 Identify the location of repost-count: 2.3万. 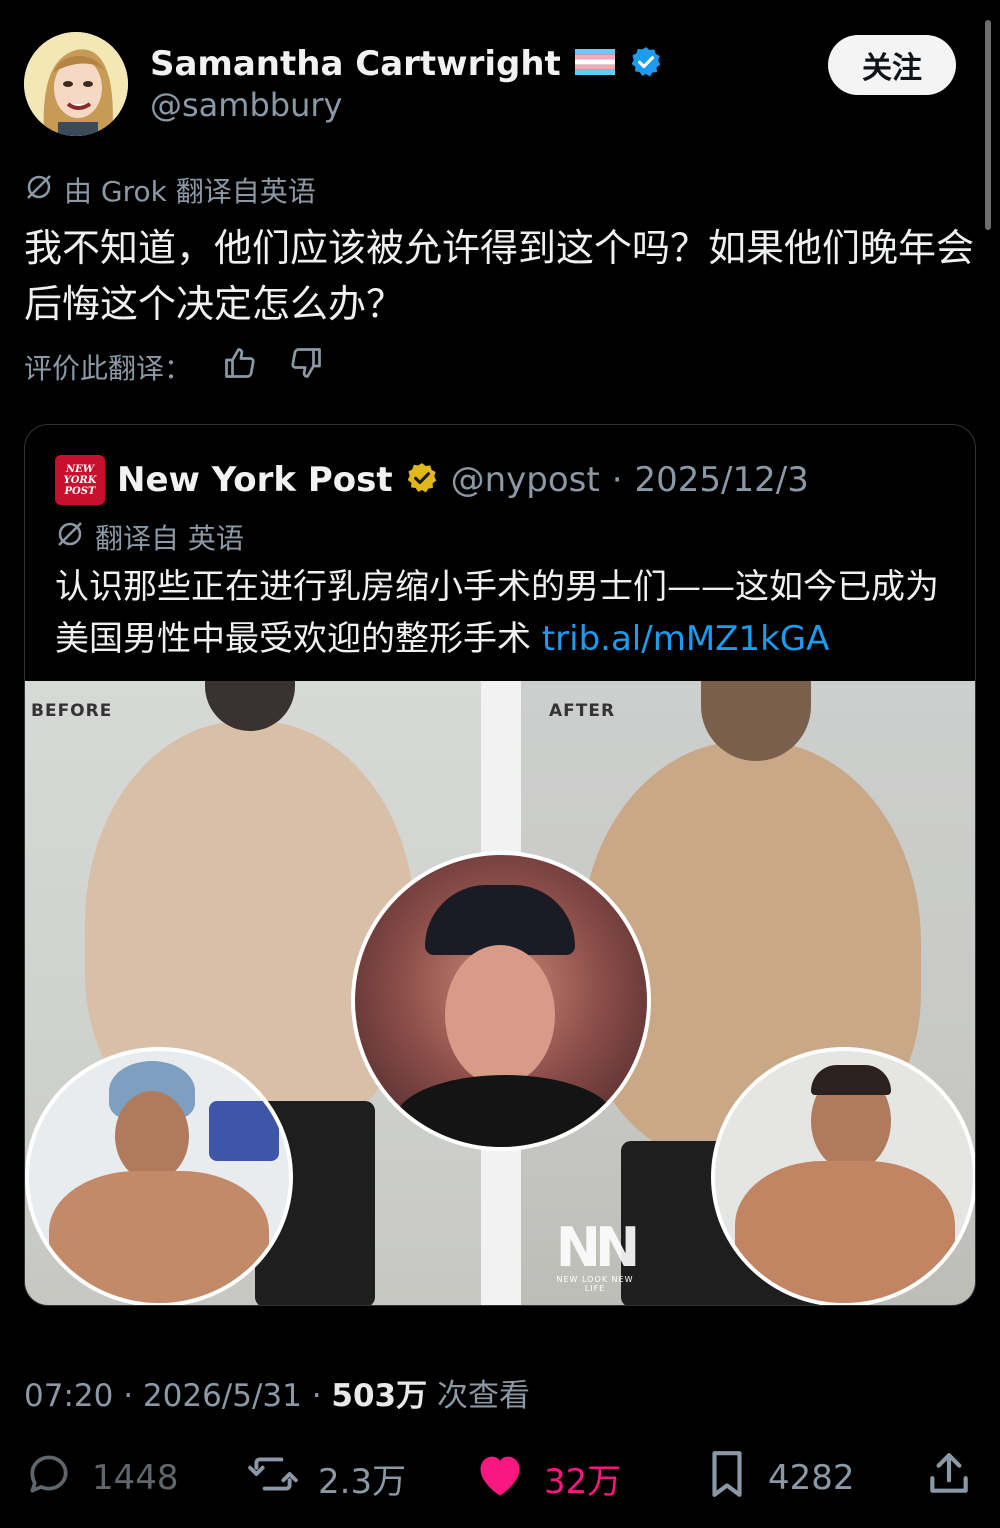
(362, 1481).